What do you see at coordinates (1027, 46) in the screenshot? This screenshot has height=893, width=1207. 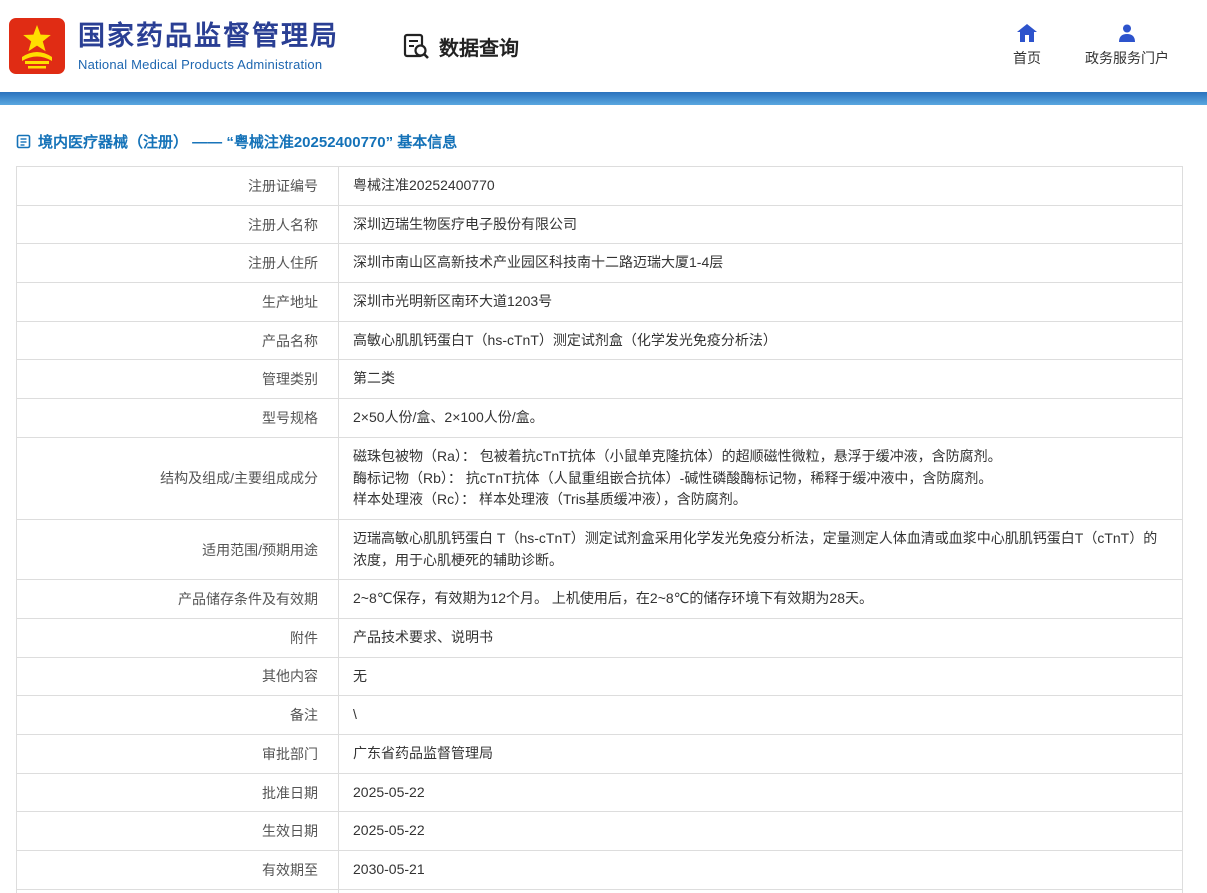 I see `nav-home: 首页` at bounding box center [1027, 46].